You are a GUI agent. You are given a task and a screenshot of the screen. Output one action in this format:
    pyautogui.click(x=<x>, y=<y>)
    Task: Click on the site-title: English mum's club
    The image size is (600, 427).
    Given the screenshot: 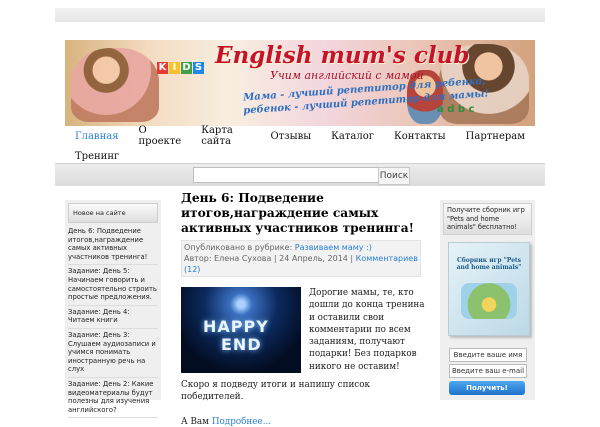 What is the action you would take?
    pyautogui.click(x=342, y=55)
    